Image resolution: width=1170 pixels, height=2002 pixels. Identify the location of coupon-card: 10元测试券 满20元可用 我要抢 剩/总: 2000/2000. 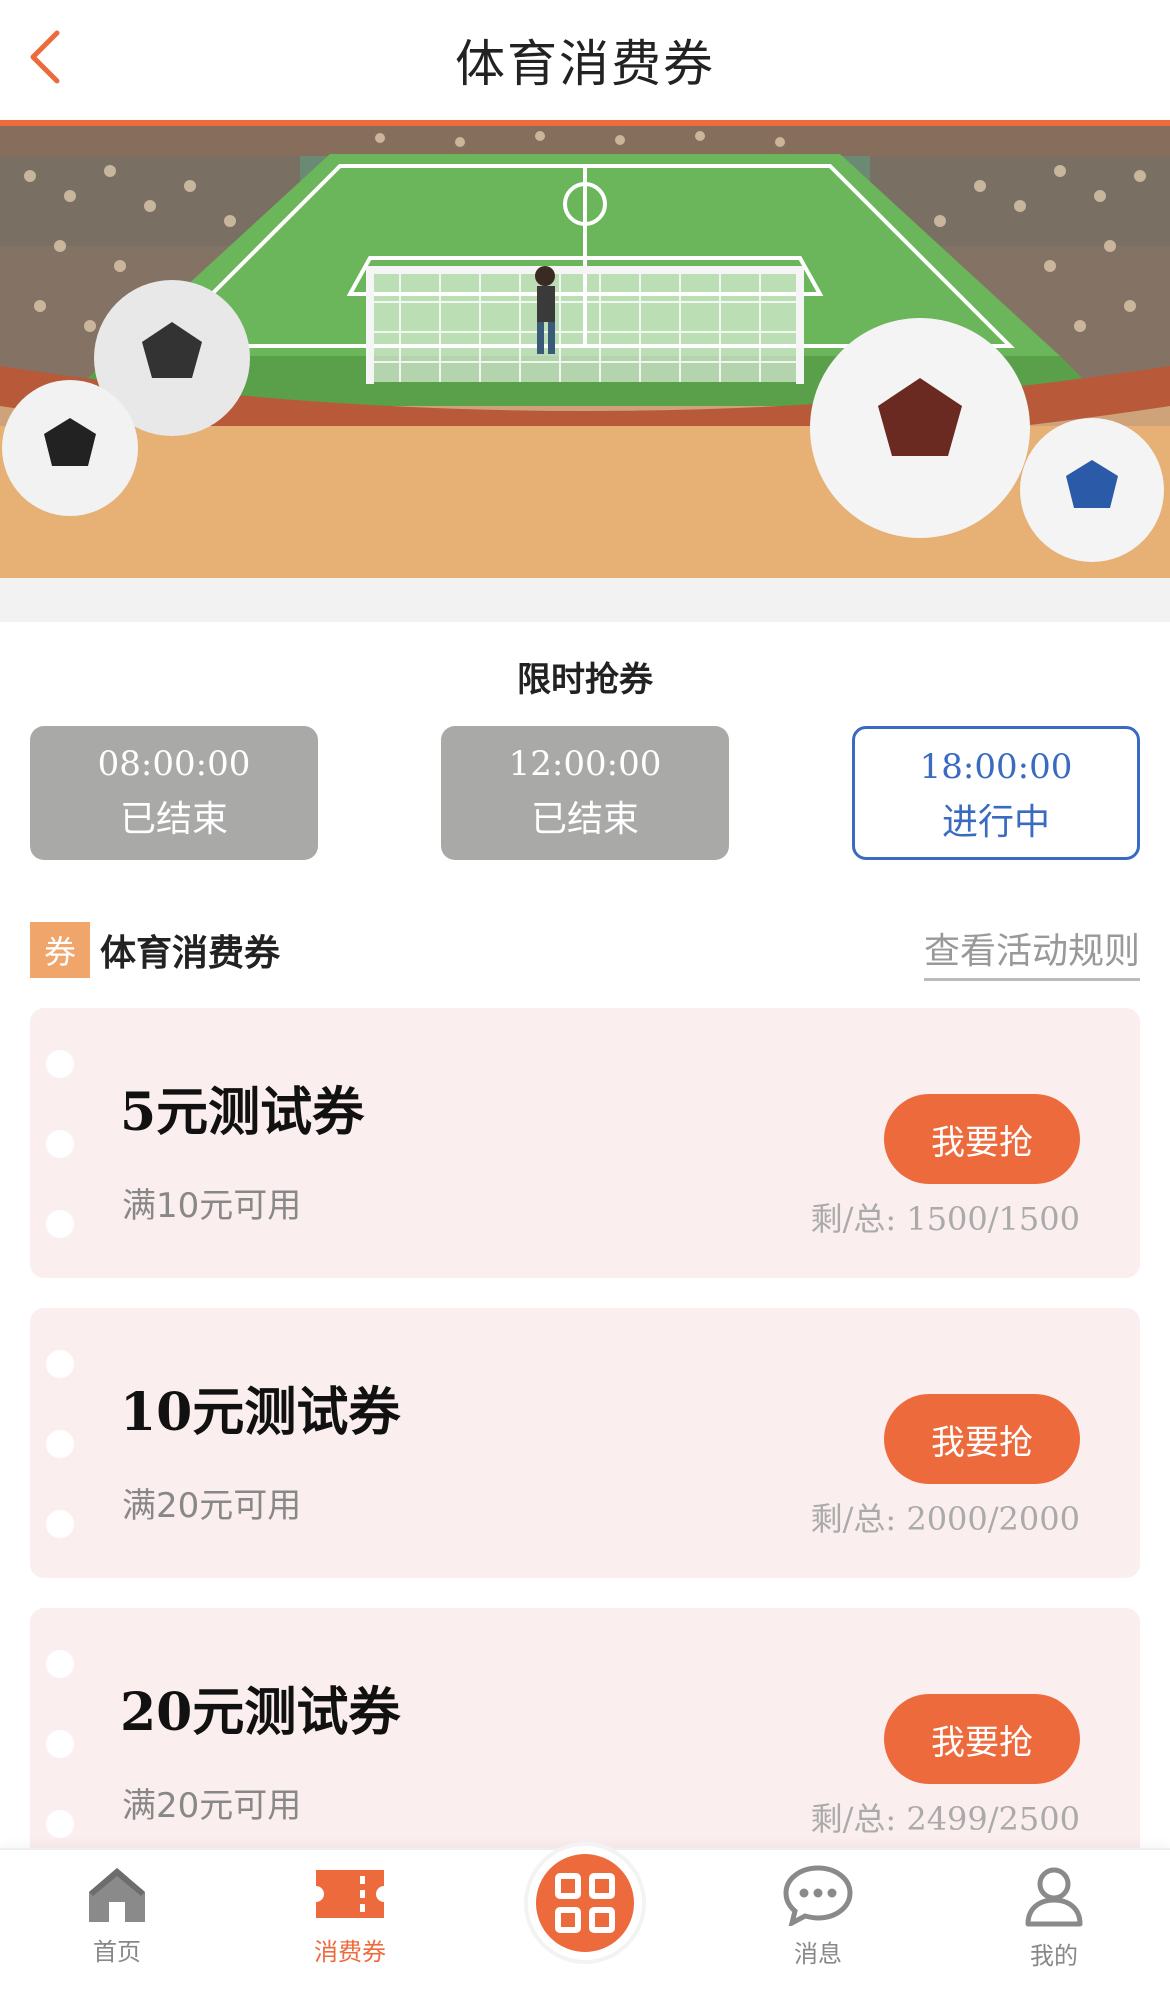
(585, 1443).